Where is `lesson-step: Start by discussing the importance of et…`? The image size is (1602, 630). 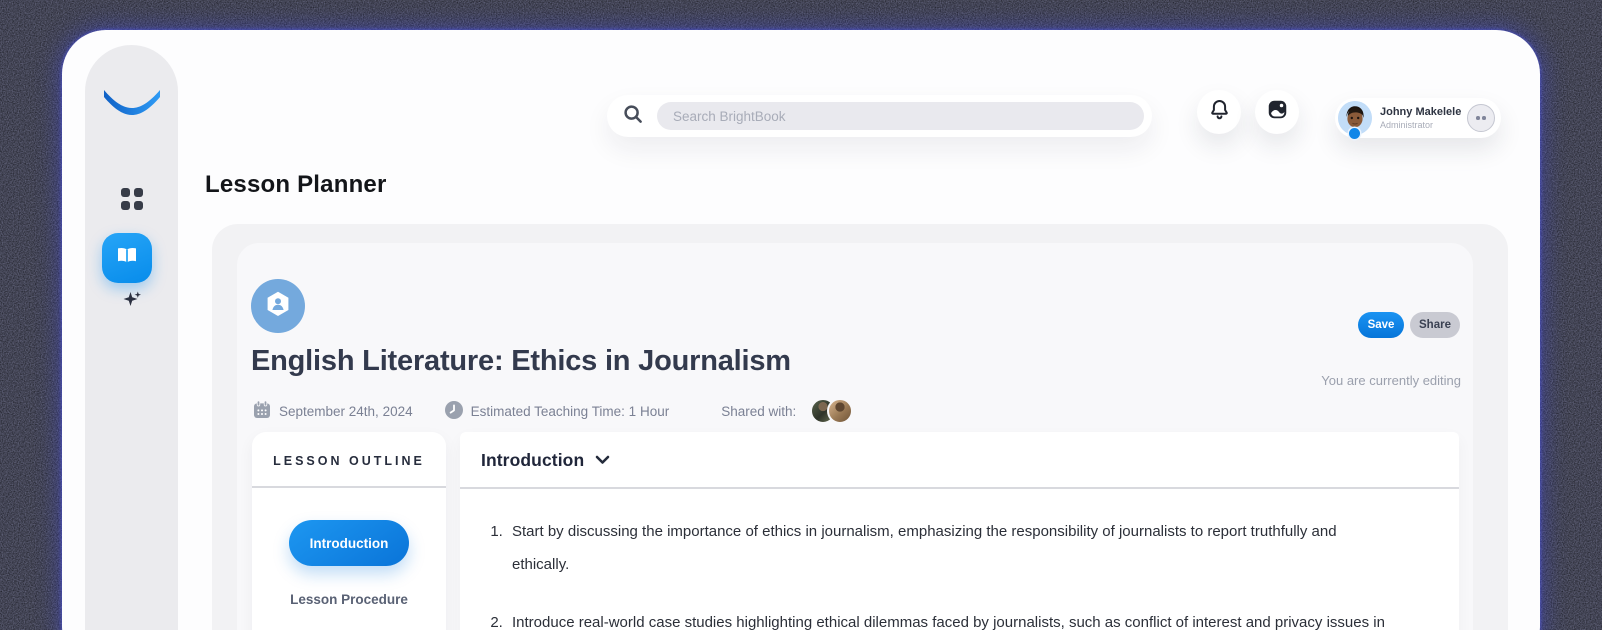
lesson-step: Start by discussing the importance of et… is located at coordinates (949, 548).